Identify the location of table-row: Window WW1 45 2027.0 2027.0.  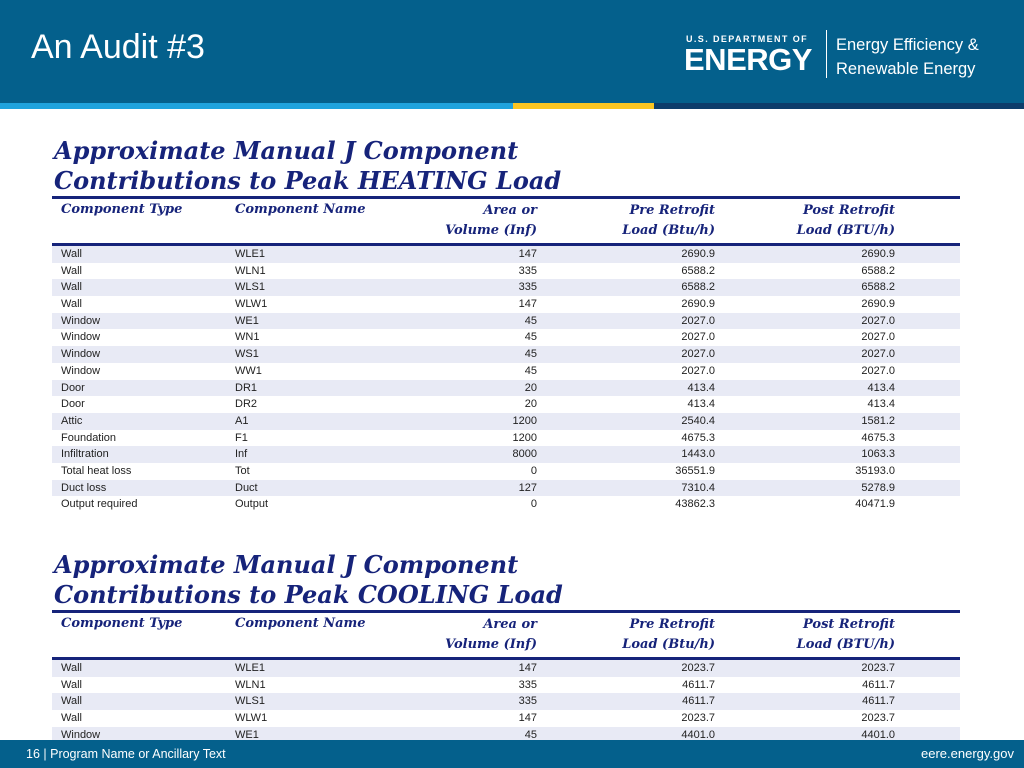
(506, 371).